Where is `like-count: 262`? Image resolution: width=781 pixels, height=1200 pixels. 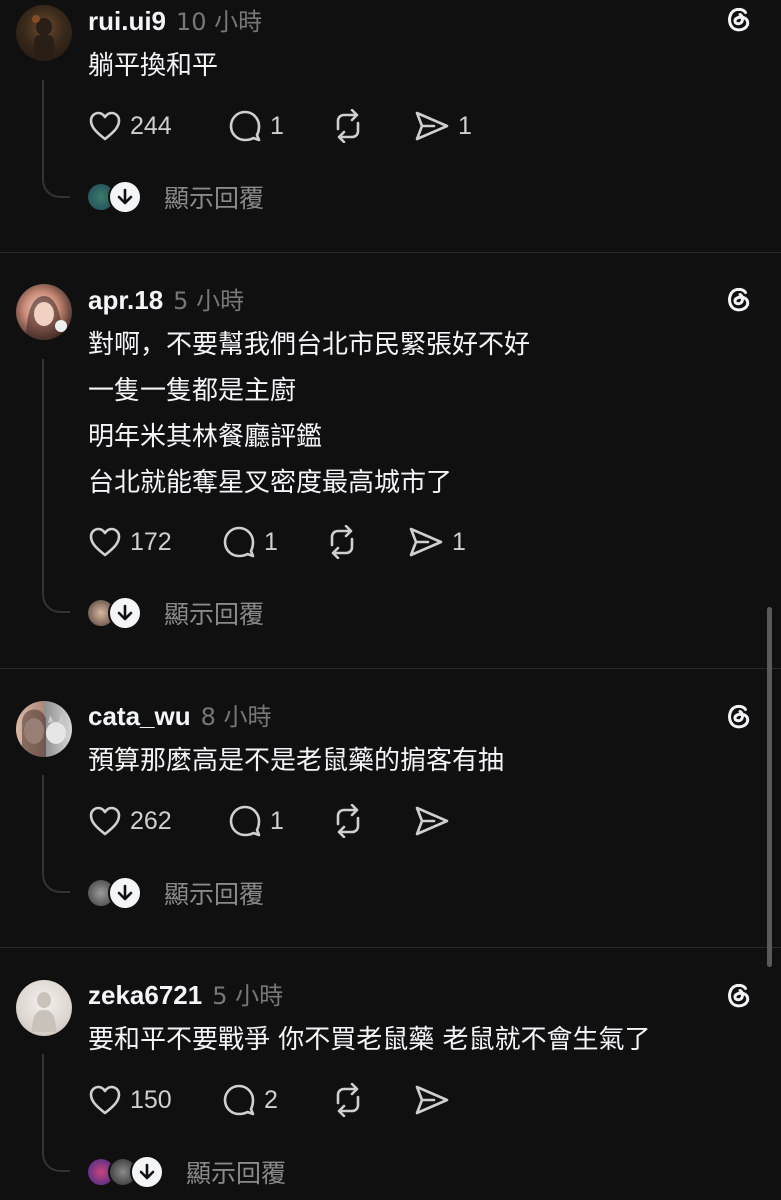 like-count: 262 is located at coordinates (151, 820).